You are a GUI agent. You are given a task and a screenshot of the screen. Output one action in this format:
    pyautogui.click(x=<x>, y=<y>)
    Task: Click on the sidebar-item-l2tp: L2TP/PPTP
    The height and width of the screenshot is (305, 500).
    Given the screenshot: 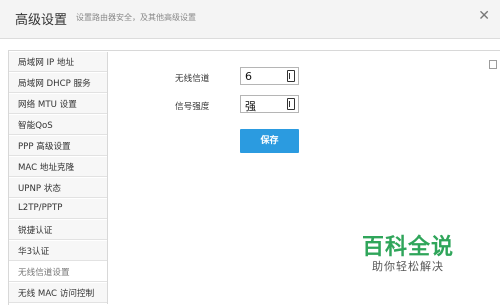 What is the action you would take?
    pyautogui.click(x=58, y=209)
    